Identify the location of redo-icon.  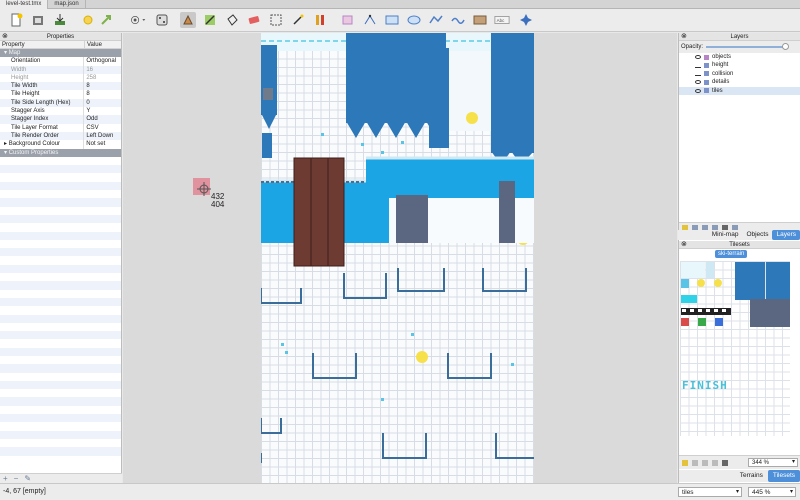
(106, 20).